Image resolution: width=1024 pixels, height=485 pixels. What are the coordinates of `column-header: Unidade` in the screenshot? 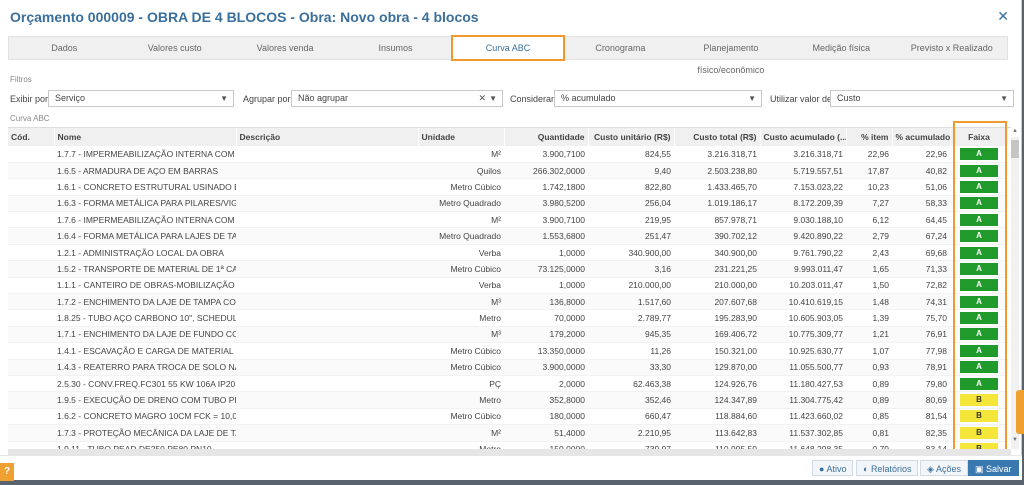 It's located at (461, 137).